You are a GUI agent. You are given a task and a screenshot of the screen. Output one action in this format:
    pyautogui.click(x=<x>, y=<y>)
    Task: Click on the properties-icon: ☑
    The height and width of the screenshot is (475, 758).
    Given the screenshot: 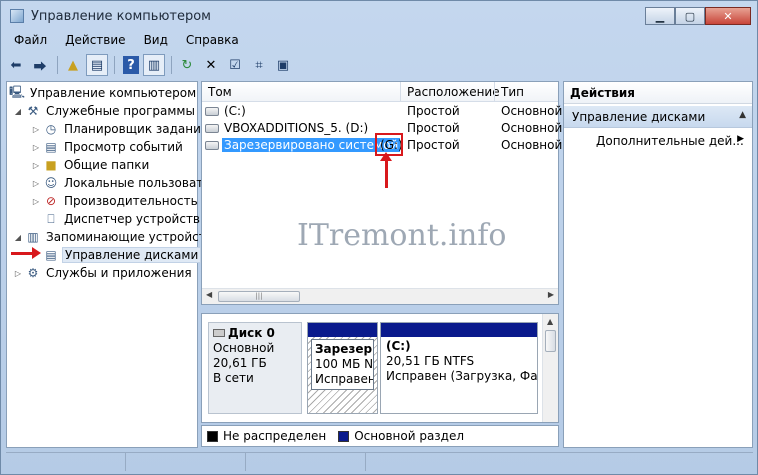 What is the action you would take?
    pyautogui.click(x=235, y=65)
    